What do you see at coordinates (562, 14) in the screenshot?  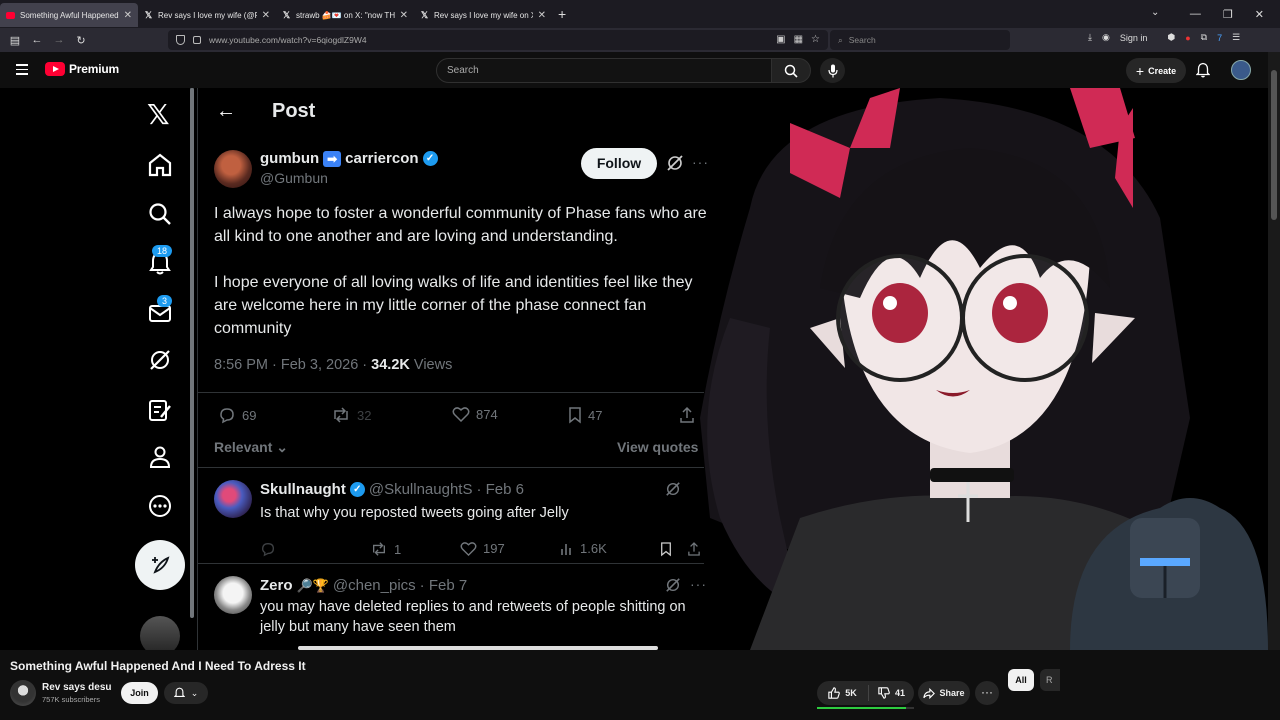 I see `new-tab-button: +` at bounding box center [562, 14].